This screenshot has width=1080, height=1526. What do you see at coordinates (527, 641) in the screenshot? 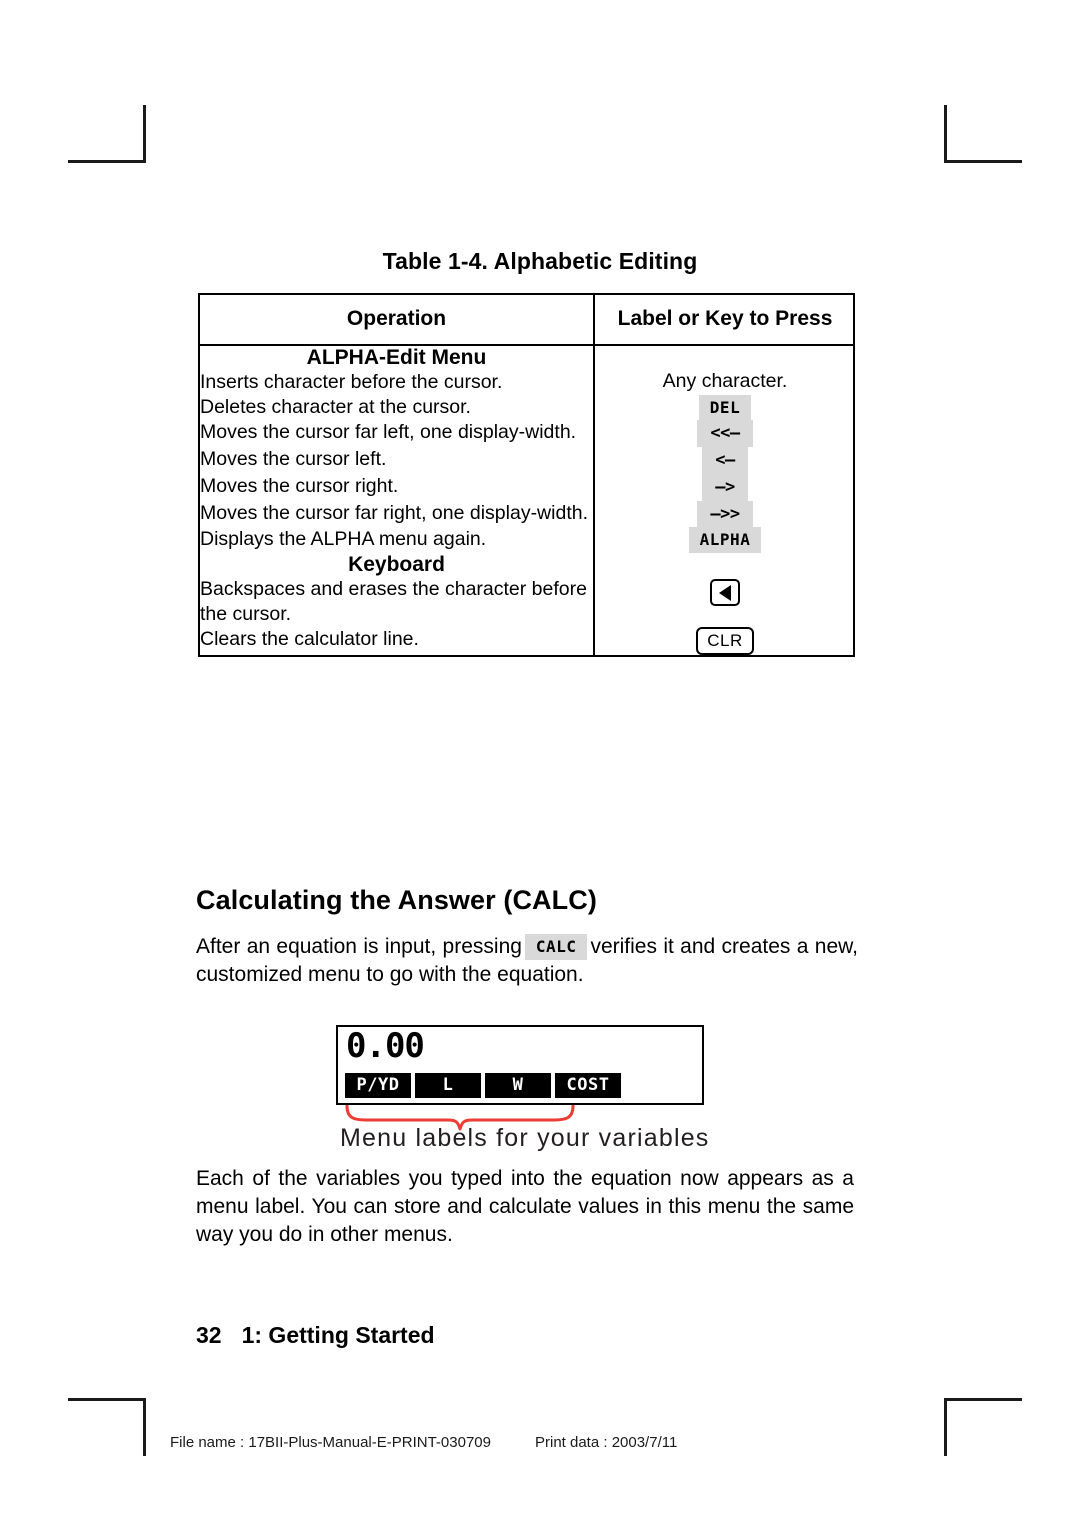
I see `table-row: Clears the calculator line. CLR` at bounding box center [527, 641].